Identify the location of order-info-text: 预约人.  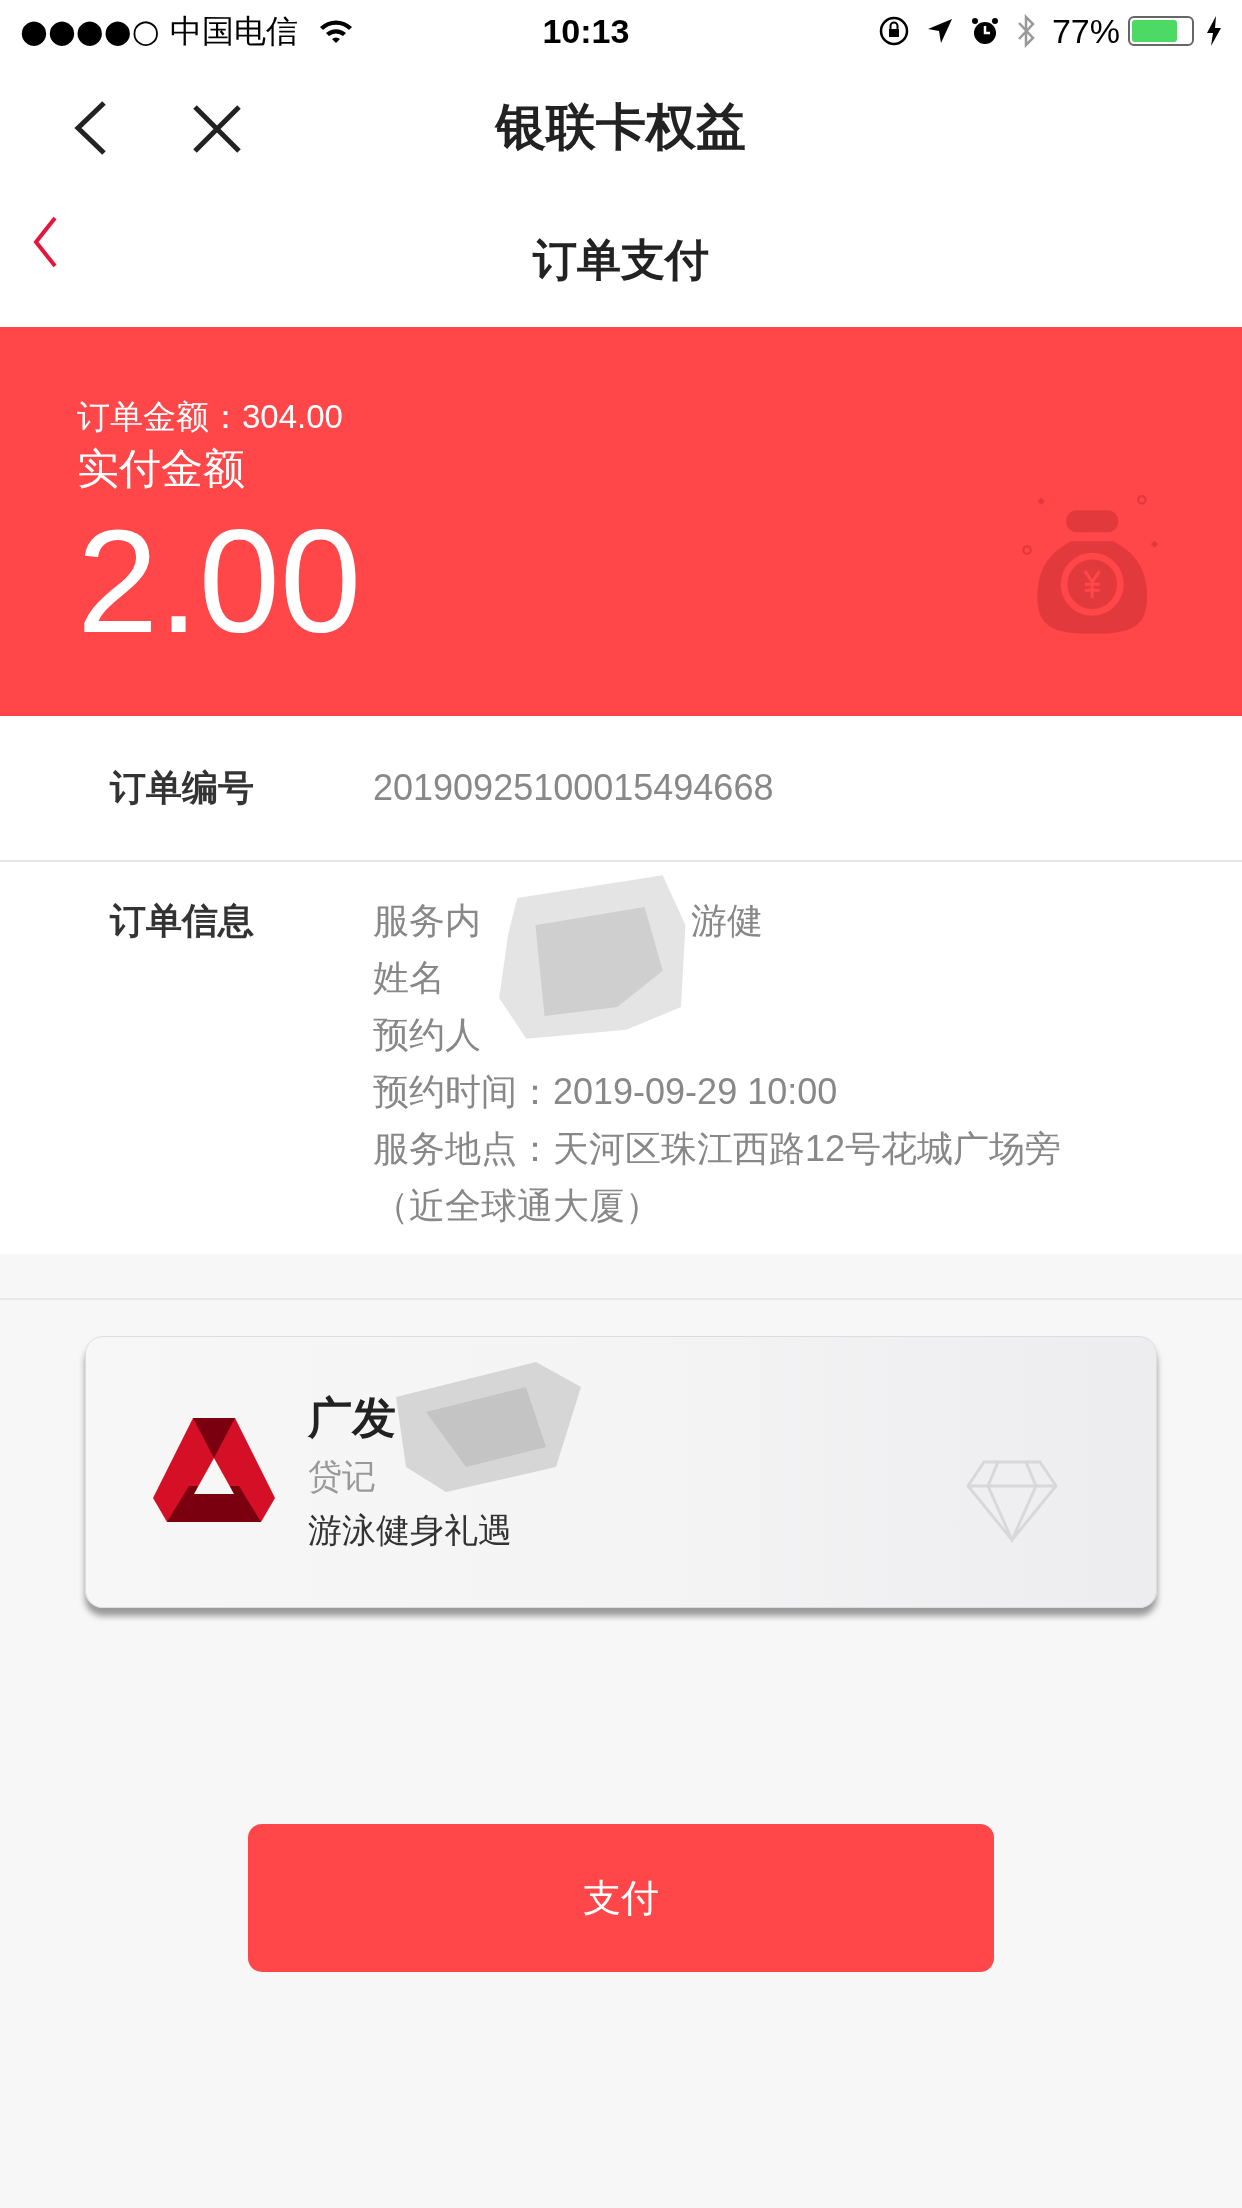
(427, 1034).